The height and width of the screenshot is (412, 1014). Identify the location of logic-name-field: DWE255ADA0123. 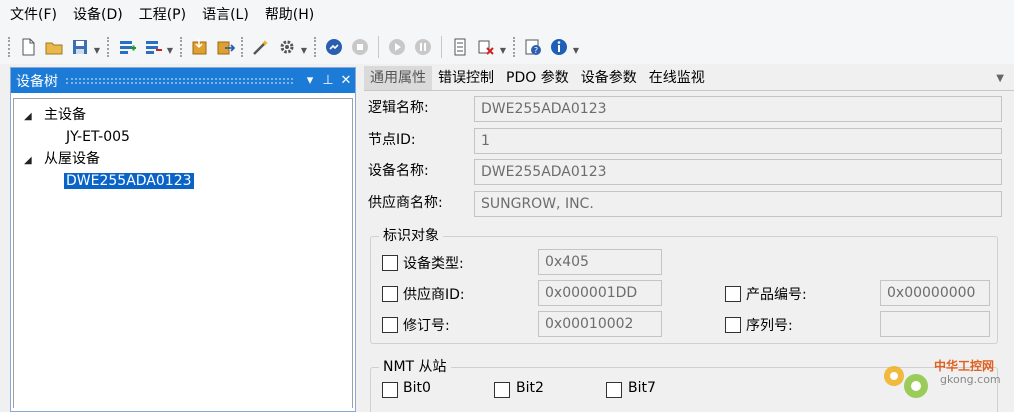
(738, 109).